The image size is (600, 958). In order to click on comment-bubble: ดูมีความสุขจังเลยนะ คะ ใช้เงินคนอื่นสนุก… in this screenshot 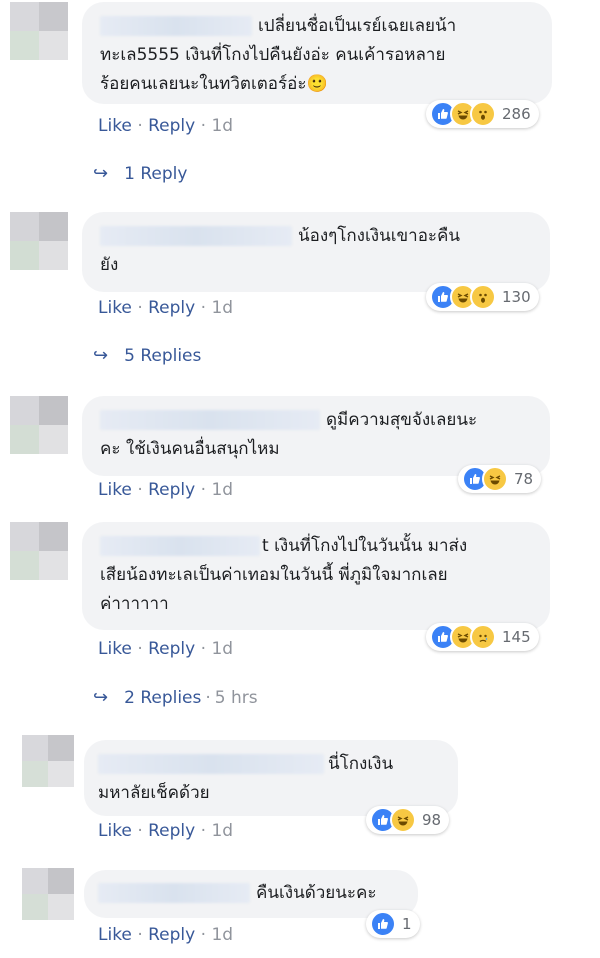, I will do `click(316, 436)`.